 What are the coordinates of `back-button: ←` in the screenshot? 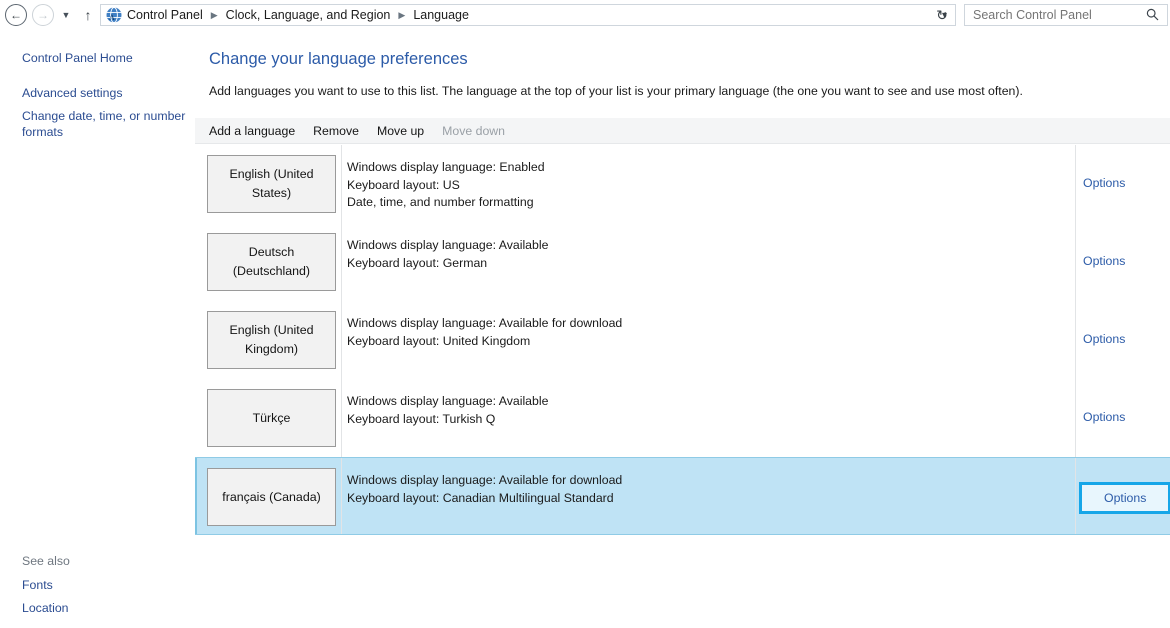 It's located at (16, 15).